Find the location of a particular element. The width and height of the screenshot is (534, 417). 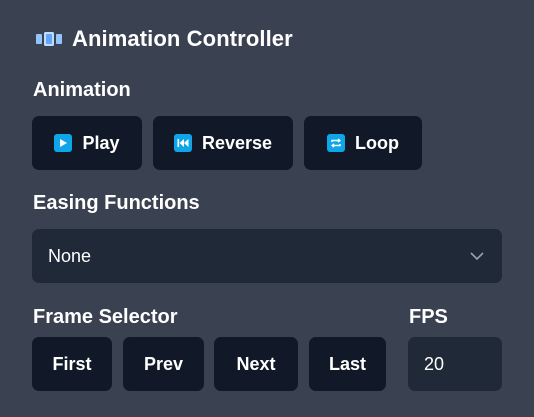

fps-input: 20 is located at coordinates (455, 364).